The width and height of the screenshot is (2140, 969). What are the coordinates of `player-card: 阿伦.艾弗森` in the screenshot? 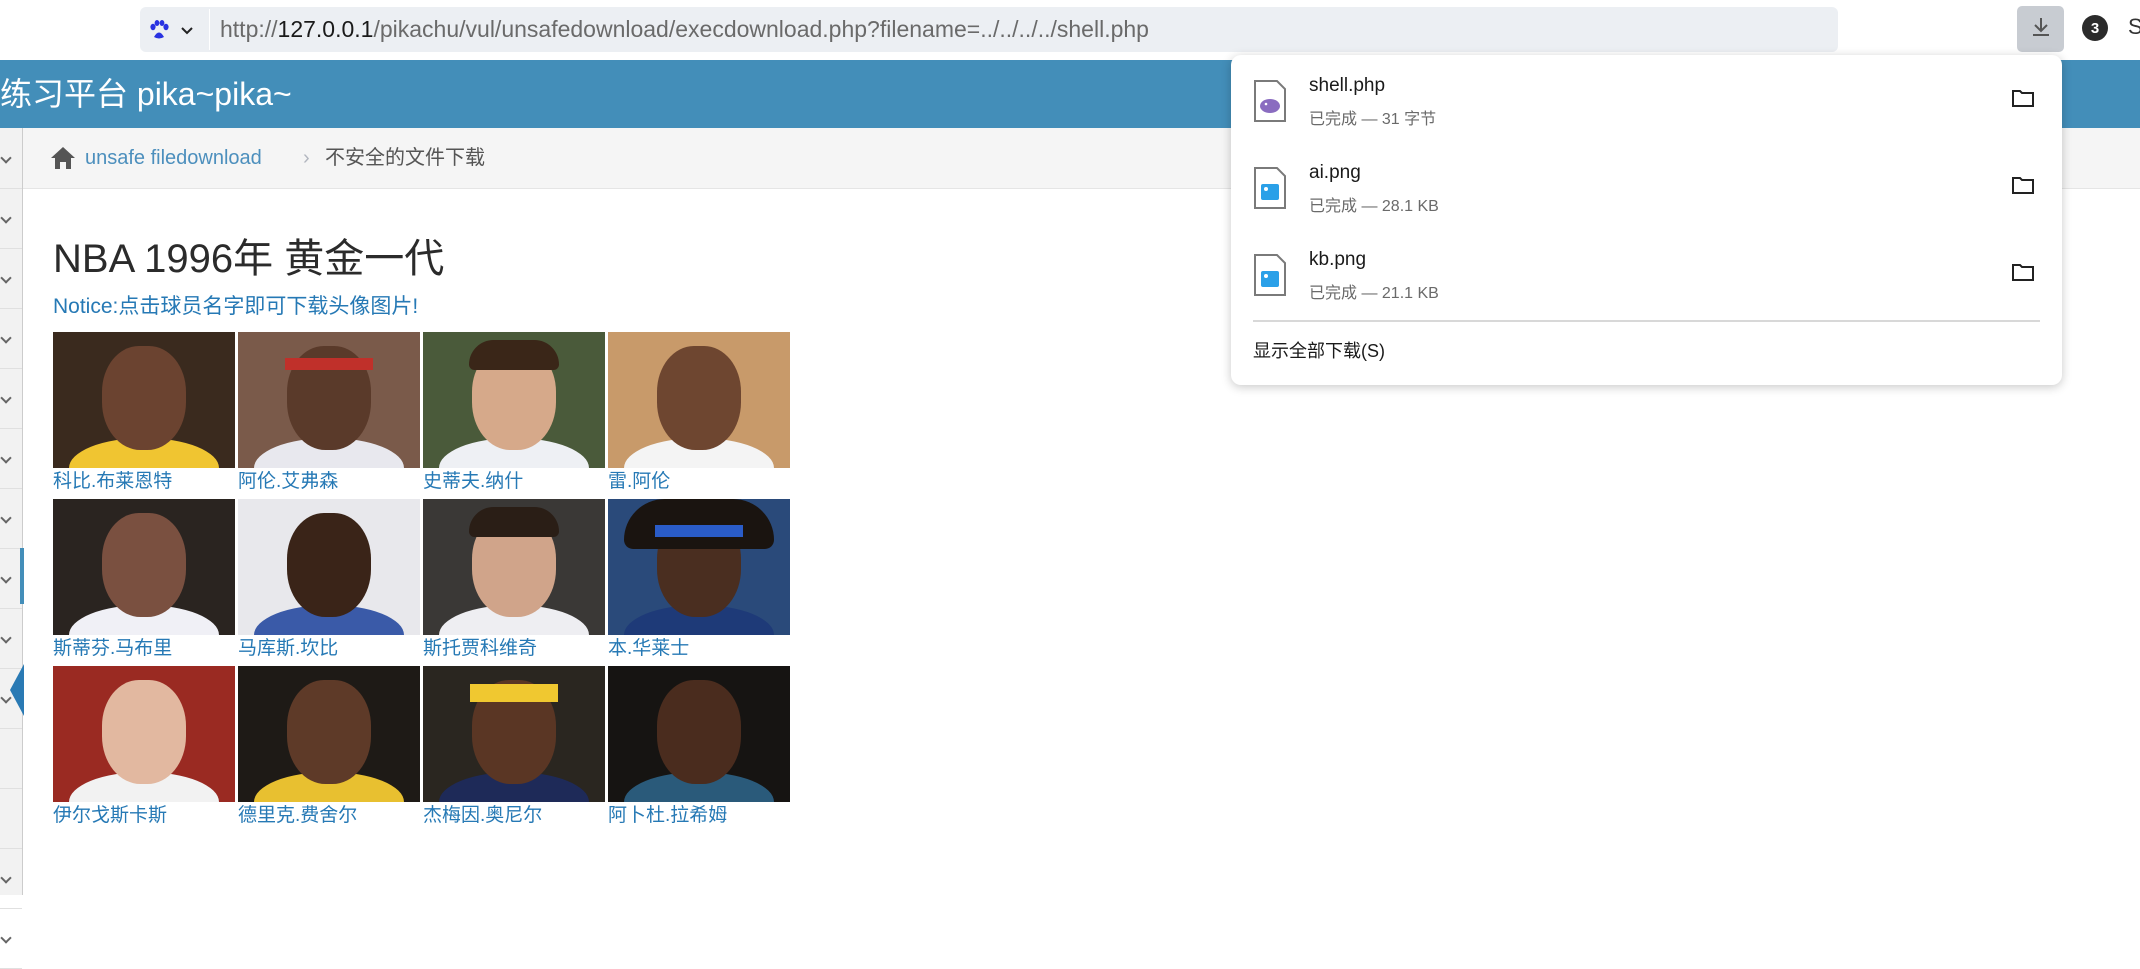 It's located at (330, 415).